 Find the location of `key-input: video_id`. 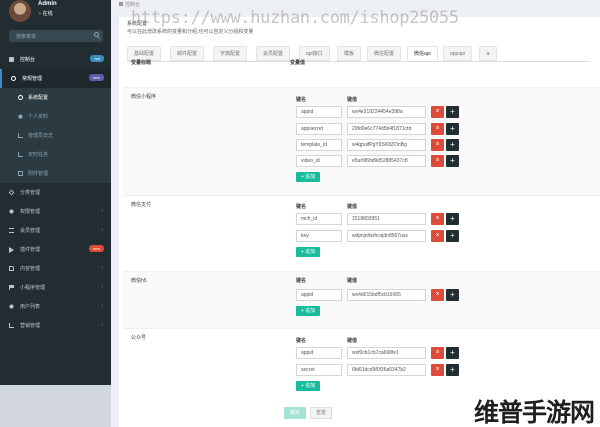

key-input: video_id is located at coordinates (319, 161).